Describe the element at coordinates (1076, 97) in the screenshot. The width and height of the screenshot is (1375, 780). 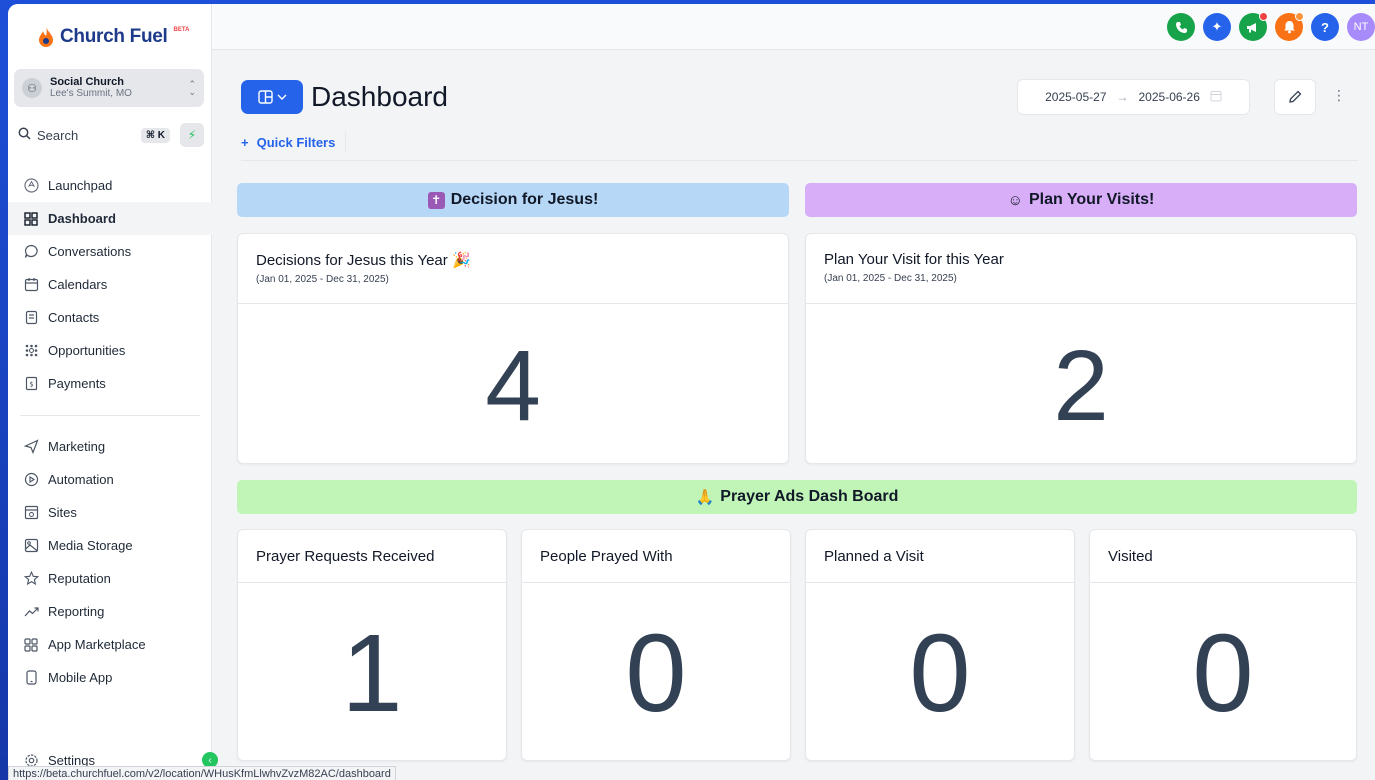
I see `date-start: 2025-05-27` at that location.